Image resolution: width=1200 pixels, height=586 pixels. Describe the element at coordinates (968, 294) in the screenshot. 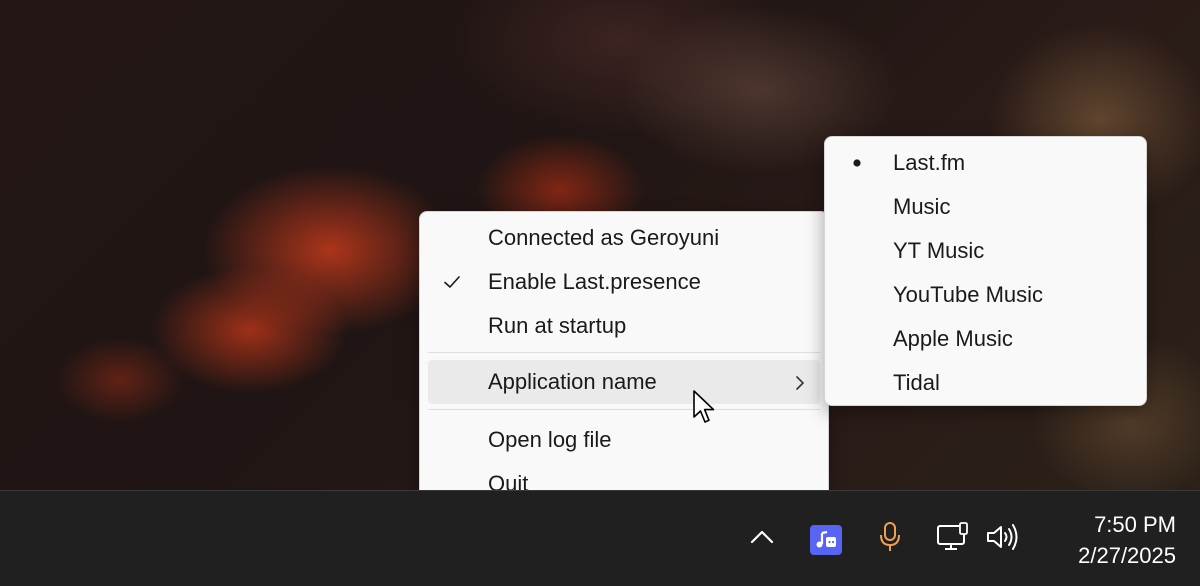

I see `submenu-item-label: YouTube Music` at that location.